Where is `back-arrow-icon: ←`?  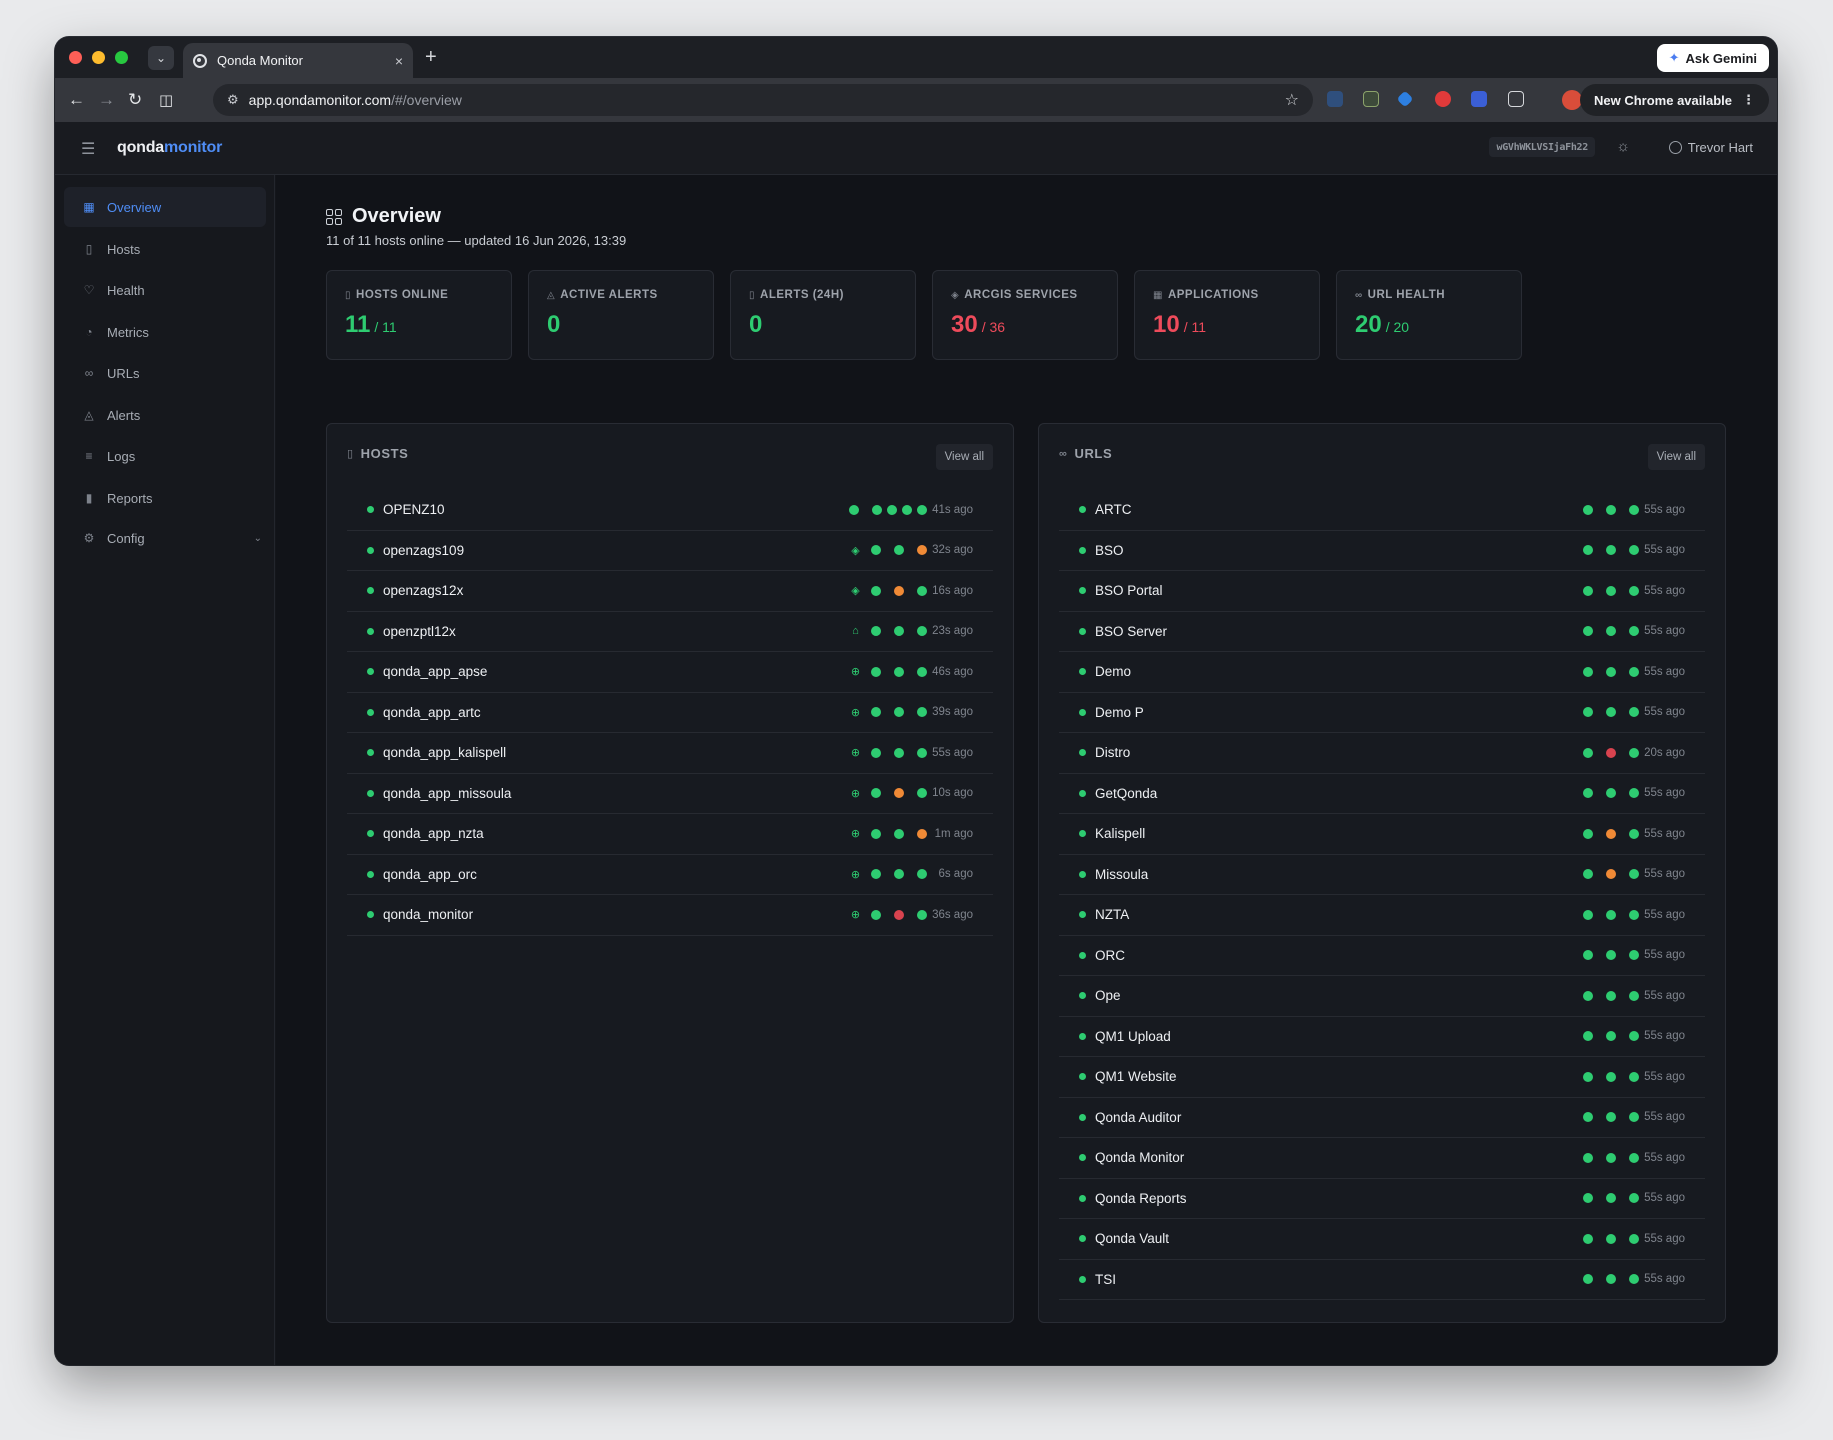 back-arrow-icon: ← is located at coordinates (76, 100).